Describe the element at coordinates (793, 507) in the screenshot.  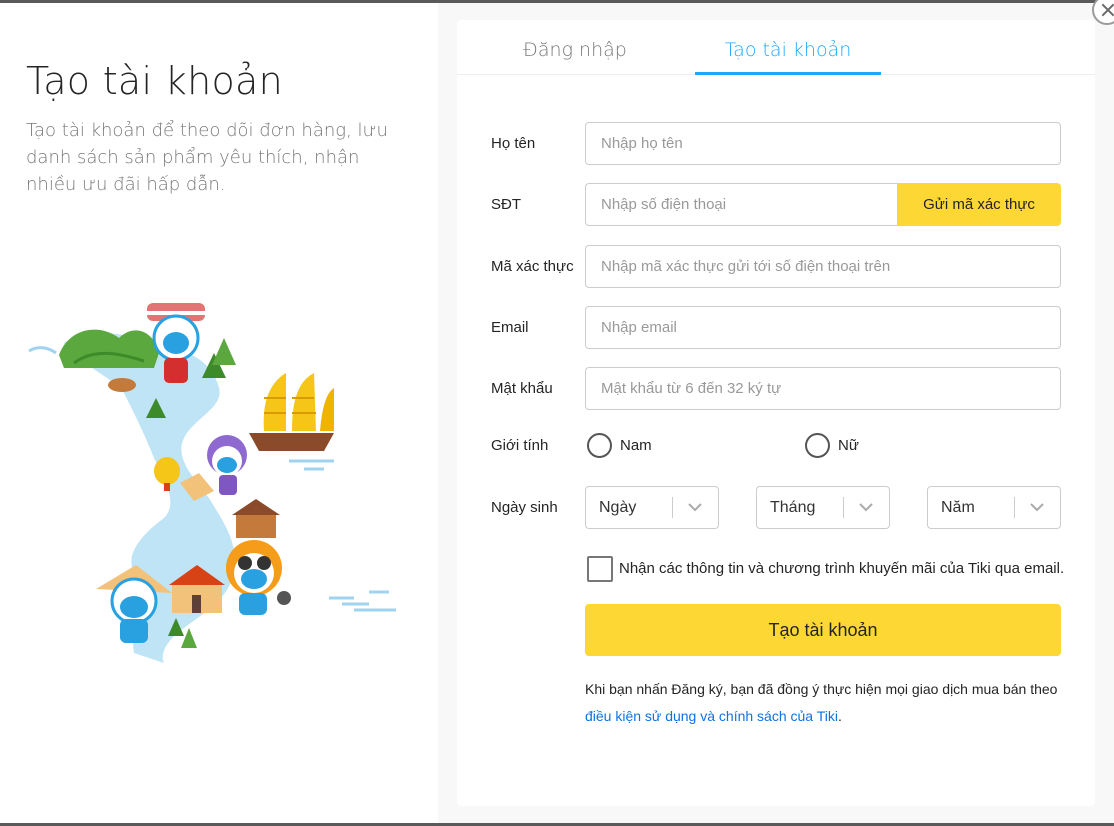
I see `month-select-value: Tháng` at that location.